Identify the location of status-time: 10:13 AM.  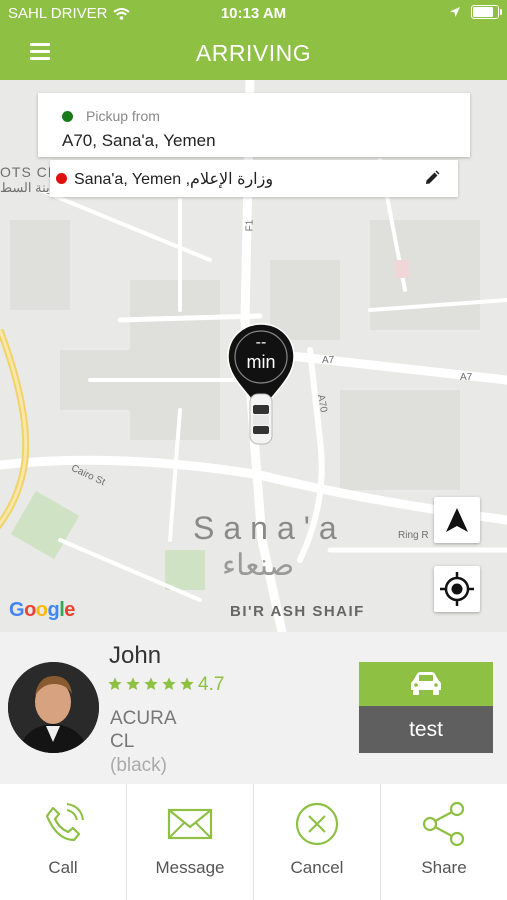
(253, 13).